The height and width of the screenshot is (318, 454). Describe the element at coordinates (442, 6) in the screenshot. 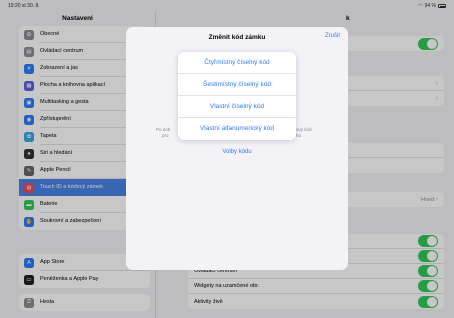

I see `battery-icon` at that location.